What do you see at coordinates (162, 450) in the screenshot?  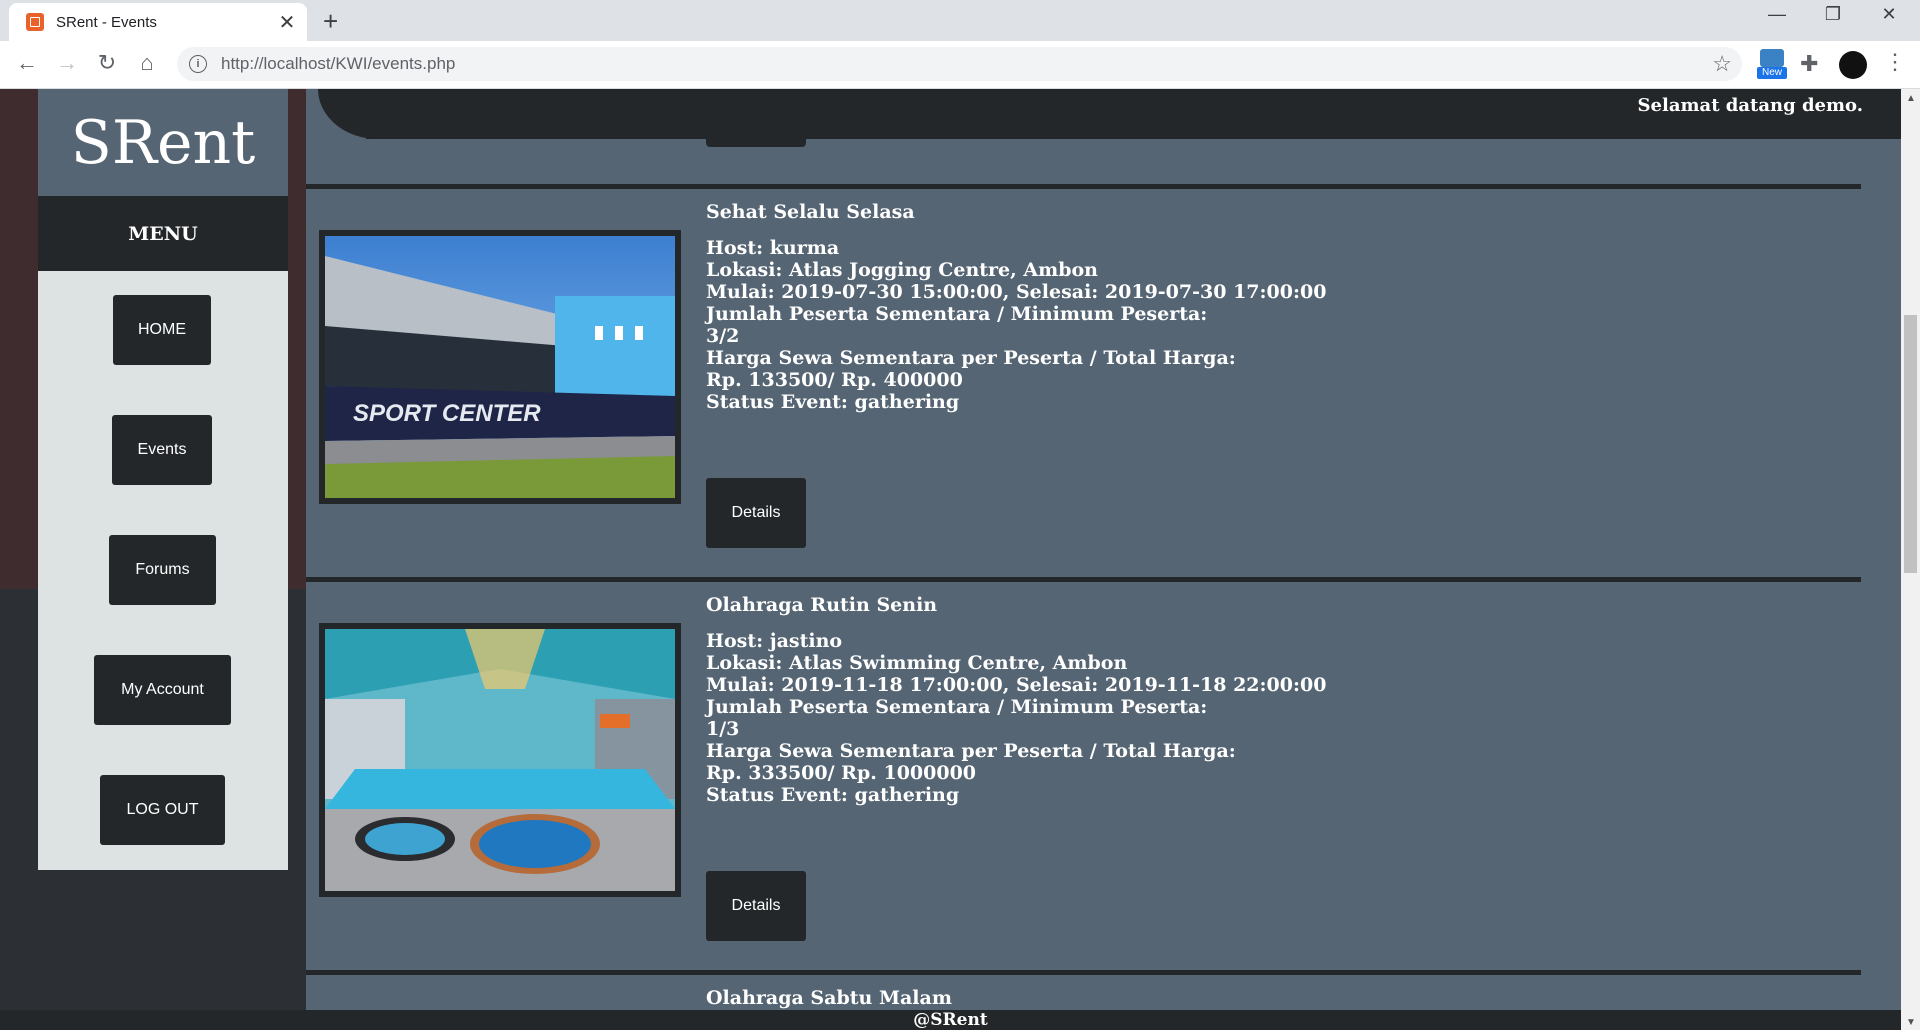 I see `nav-events-button: Events` at bounding box center [162, 450].